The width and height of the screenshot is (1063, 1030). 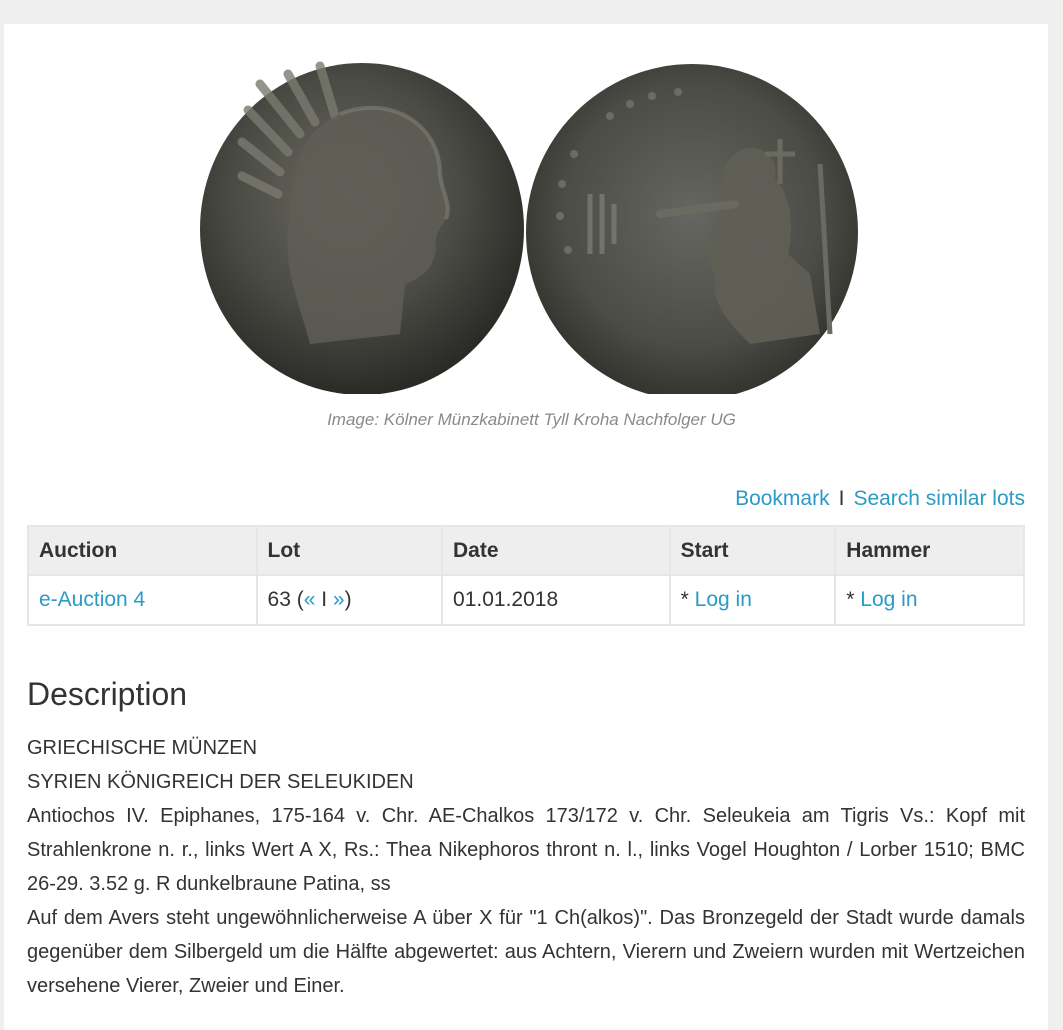 What do you see at coordinates (782, 498) in the screenshot?
I see `bookmark-link: Bookmark` at bounding box center [782, 498].